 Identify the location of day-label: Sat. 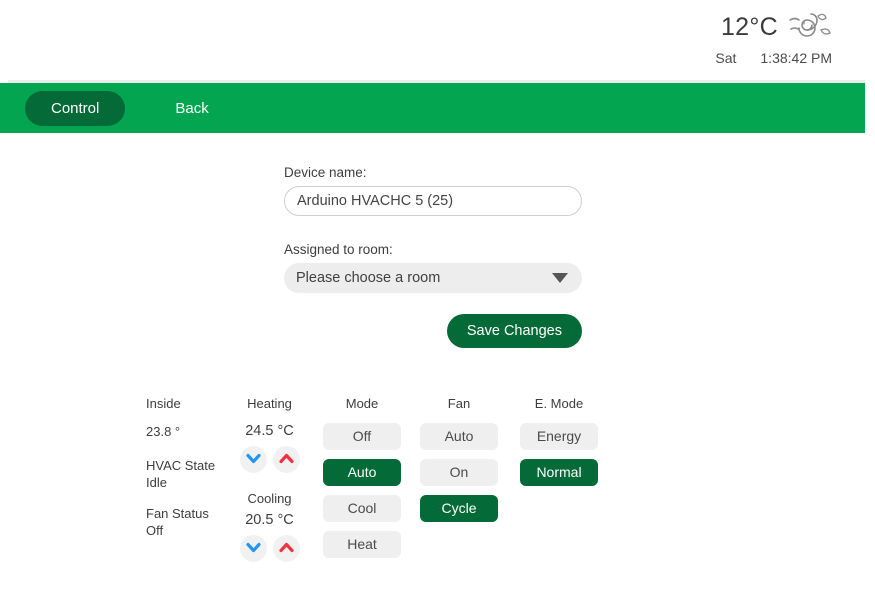
(726, 58).